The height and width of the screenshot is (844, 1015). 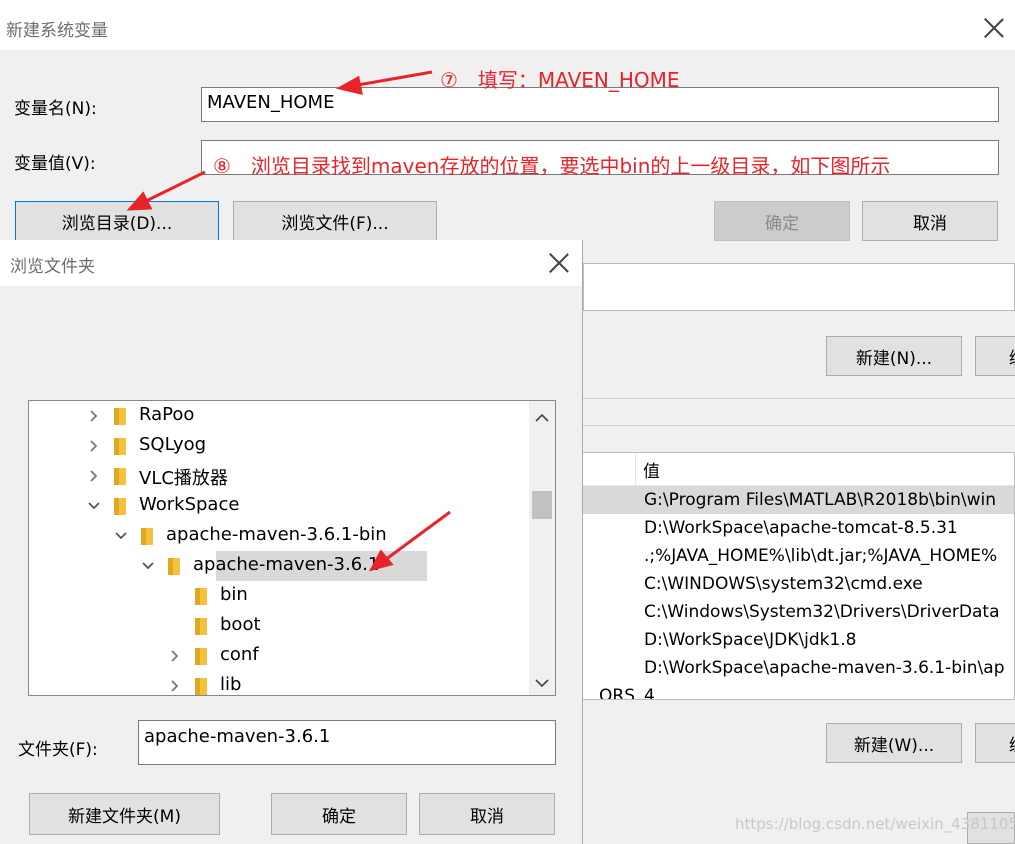 What do you see at coordinates (875, 824) in the screenshot?
I see `watermark: https://blog.csdn.net/weixin_43811057` at bounding box center [875, 824].